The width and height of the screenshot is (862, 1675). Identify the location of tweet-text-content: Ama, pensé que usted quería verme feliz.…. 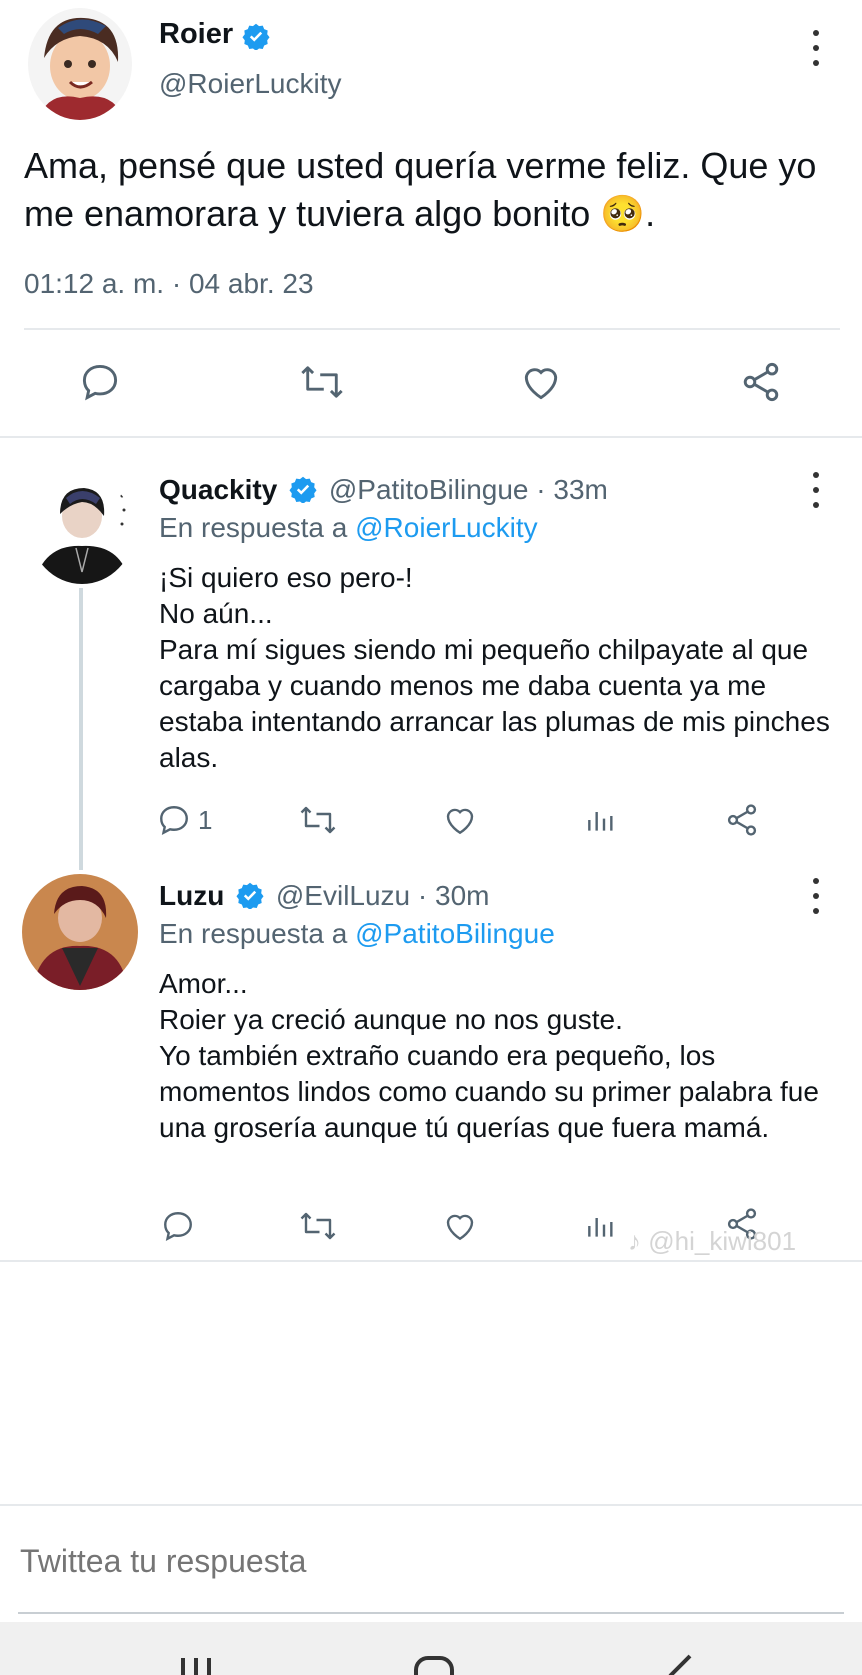
(420, 189).